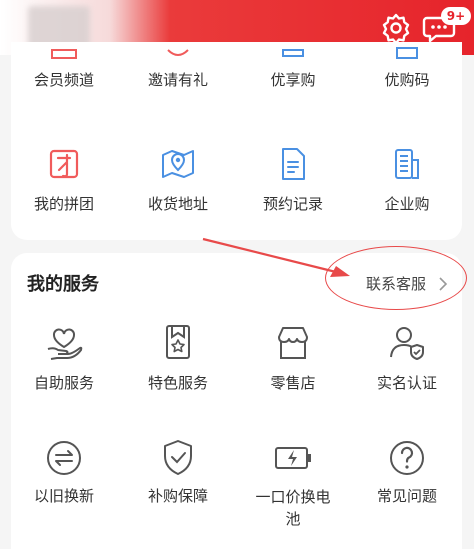 Image resolution: width=474 pixels, height=549 pixels. I want to click on service-item-faq: 常见问题, so click(407, 472).